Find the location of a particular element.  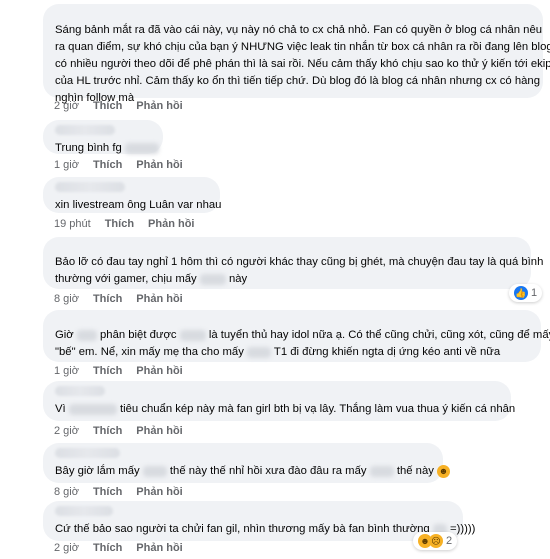

reaction-count: 1 is located at coordinates (534, 293).